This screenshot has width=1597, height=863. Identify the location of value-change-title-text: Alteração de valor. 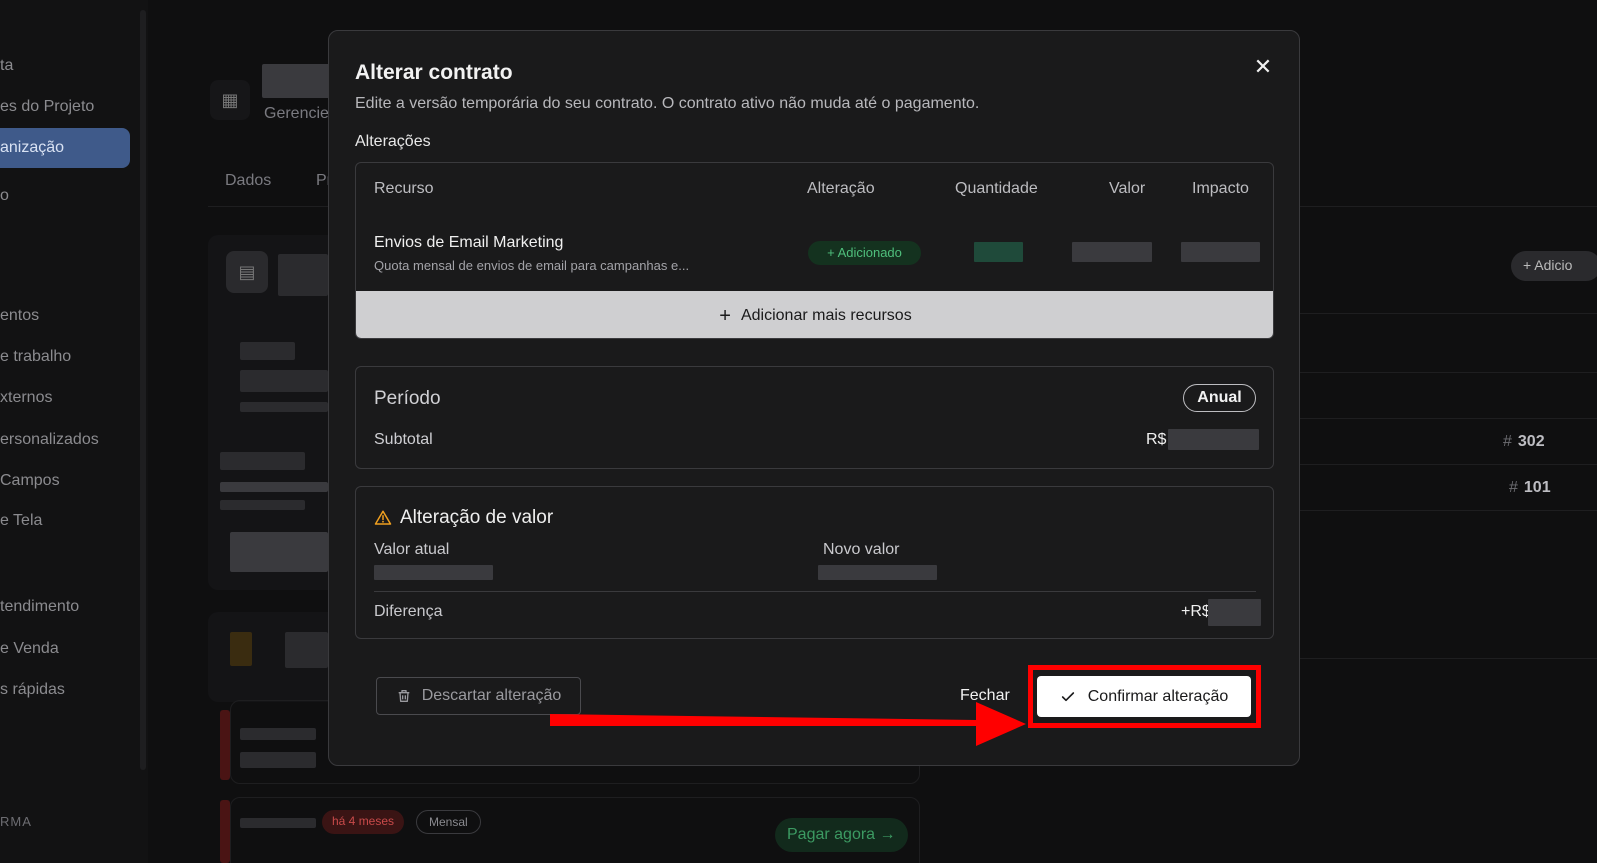
(477, 517).